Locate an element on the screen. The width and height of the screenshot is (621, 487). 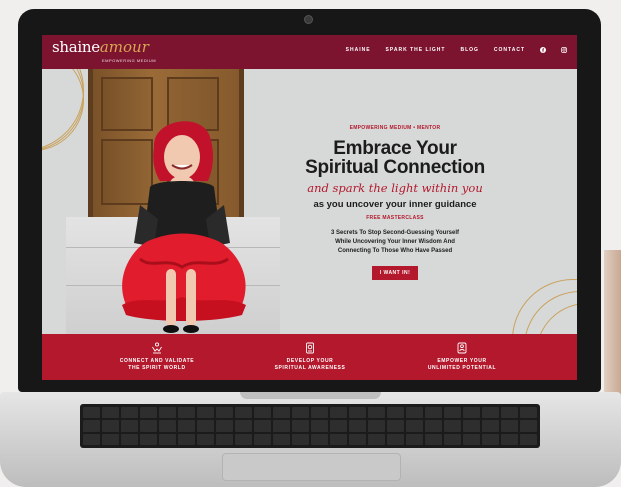
hero-description-line: While Uncovering Your Inner Wisdom And is located at coordinates (395, 242).